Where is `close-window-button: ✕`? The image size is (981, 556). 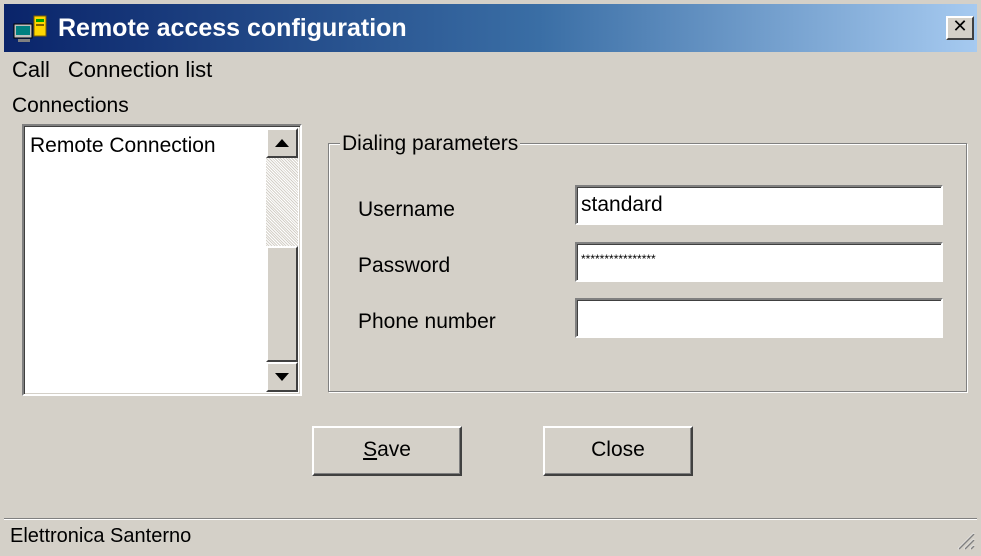
close-window-button: ✕ is located at coordinates (960, 28).